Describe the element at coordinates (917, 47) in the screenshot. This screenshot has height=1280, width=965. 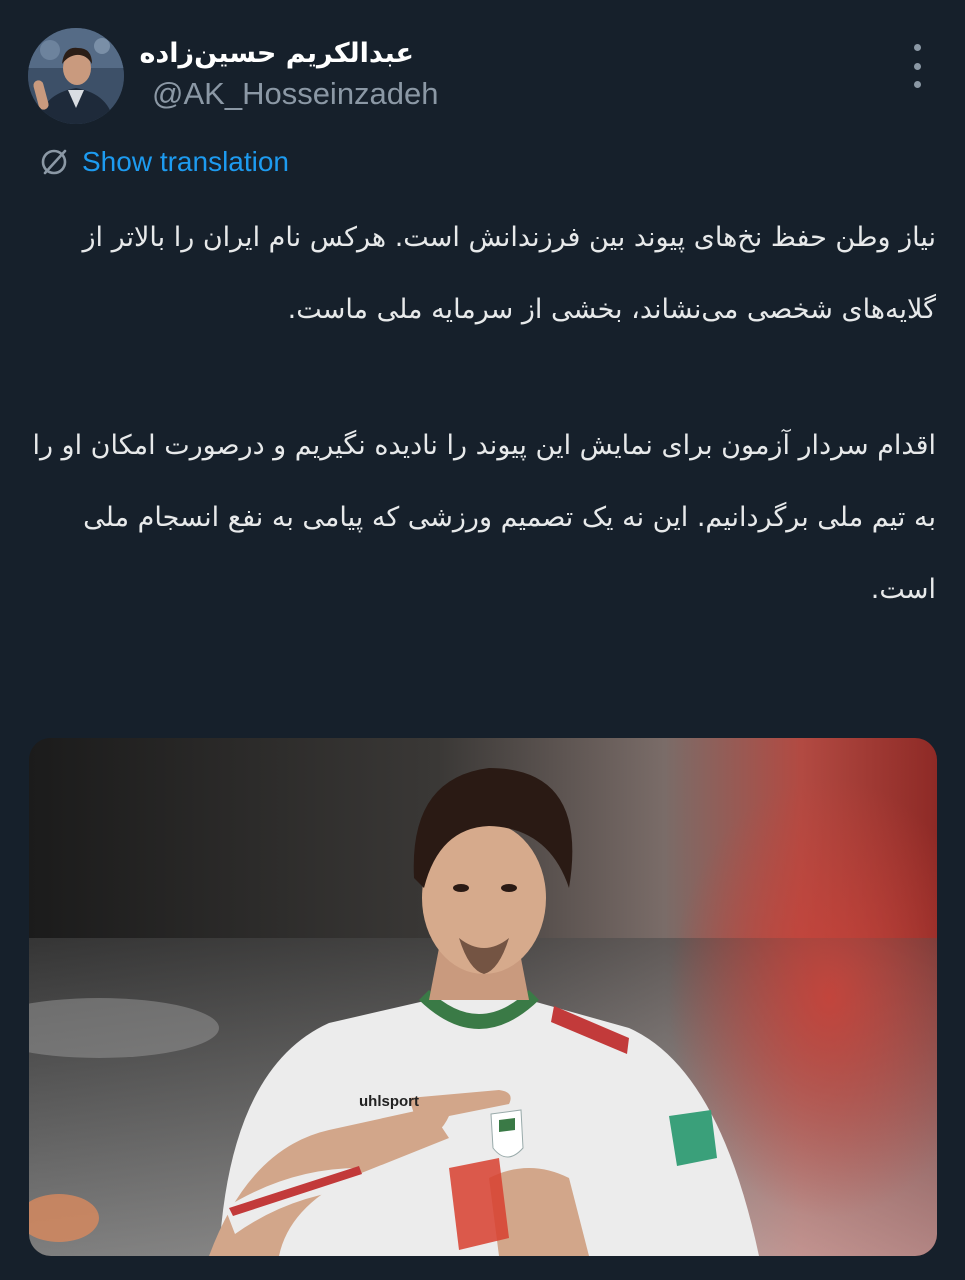
I see `more-vertical-icon` at that location.